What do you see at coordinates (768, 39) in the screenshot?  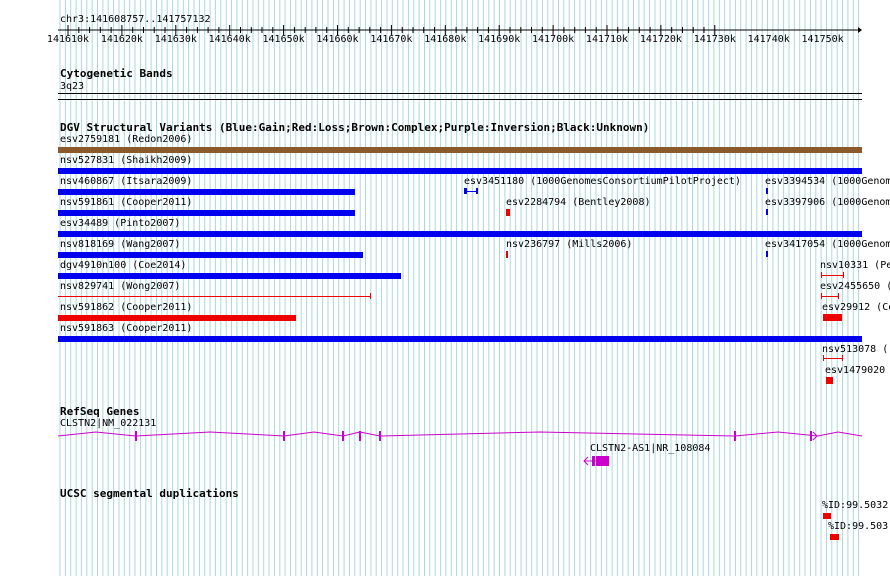 I see `ruler-tick-label: 141740k` at bounding box center [768, 39].